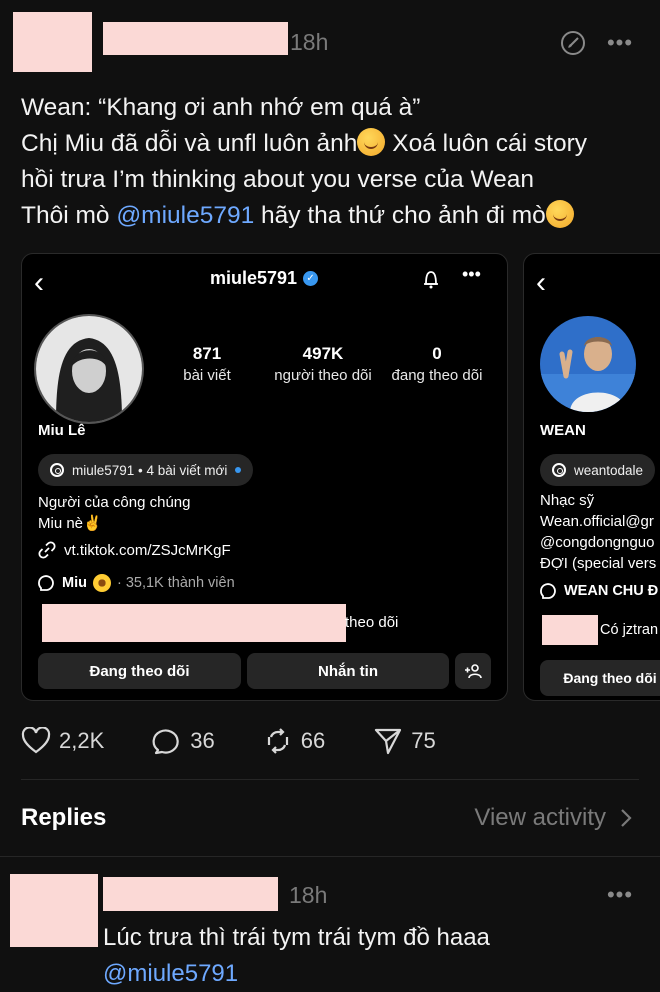  What do you see at coordinates (202, 740) in the screenshot?
I see `comment-count: 36` at bounding box center [202, 740].